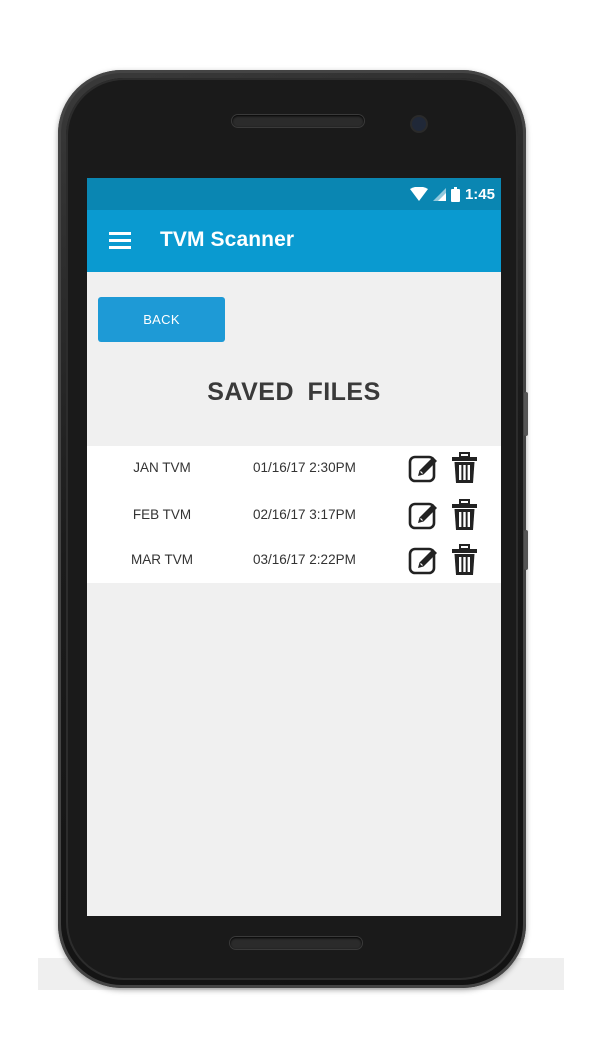  I want to click on file-row: FEB TVM 02/16/17 3:17PM, so click(294, 515).